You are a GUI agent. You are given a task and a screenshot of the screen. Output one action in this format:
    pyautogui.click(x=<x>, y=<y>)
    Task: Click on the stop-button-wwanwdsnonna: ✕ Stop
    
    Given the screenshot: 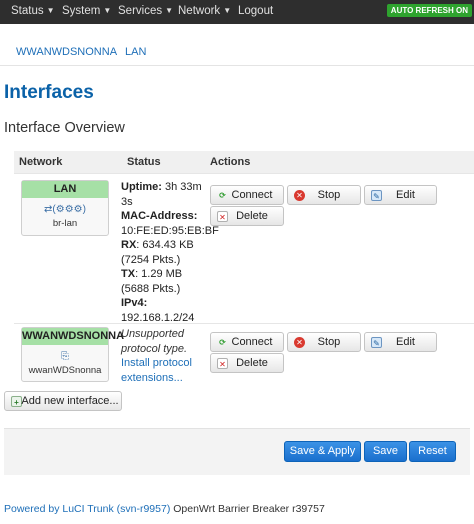 What is the action you would take?
    pyautogui.click(x=324, y=342)
    